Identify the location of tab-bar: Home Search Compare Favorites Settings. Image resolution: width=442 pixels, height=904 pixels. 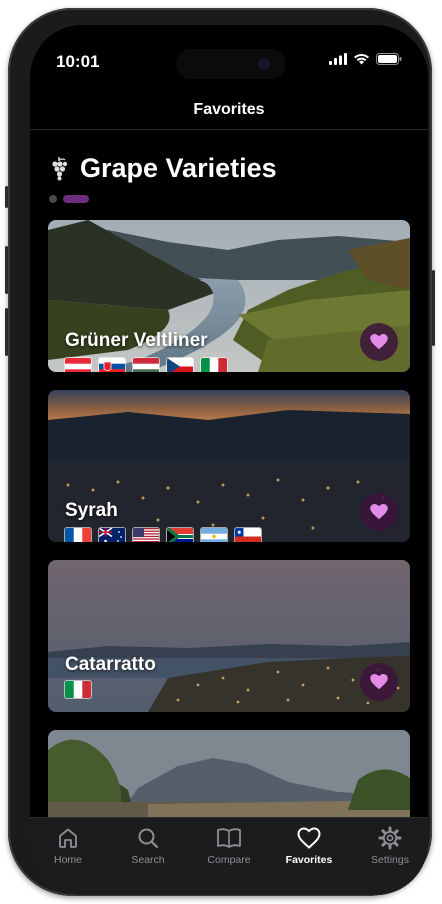
(229, 856).